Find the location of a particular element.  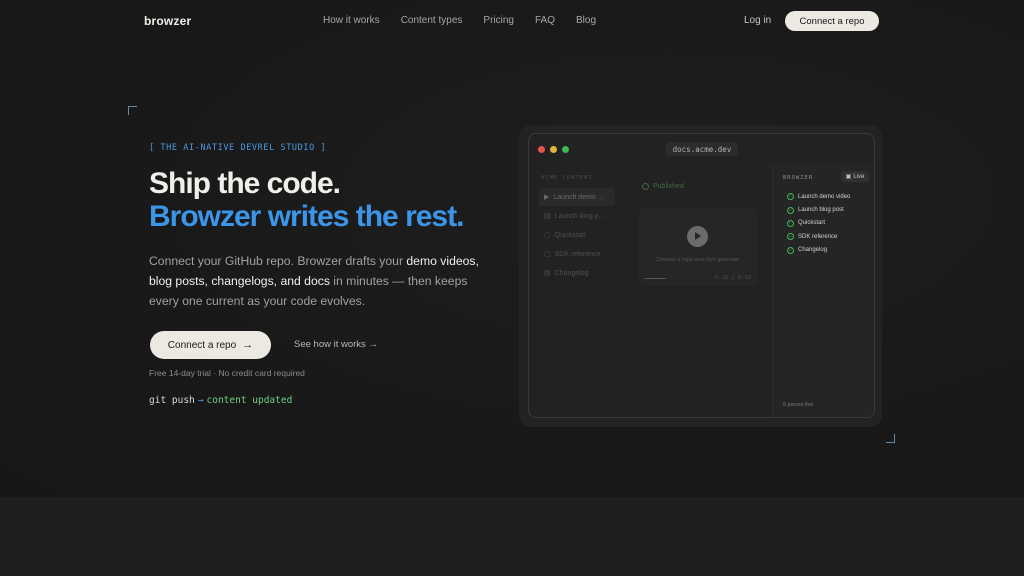

eyebrow-label: [ THE AI-NATIVE DEVREL STUDIO ] is located at coordinates (238, 148).